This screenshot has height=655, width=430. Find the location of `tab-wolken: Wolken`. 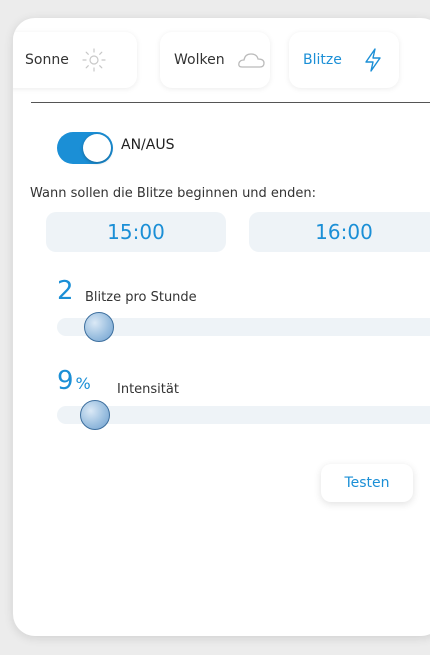

tab-wolken: Wolken is located at coordinates (215, 60).